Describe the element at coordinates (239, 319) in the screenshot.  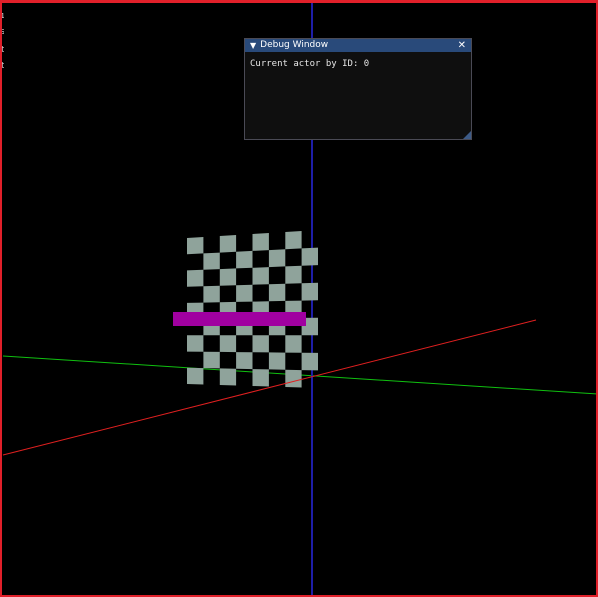
I see `selected-actor-bar` at that location.